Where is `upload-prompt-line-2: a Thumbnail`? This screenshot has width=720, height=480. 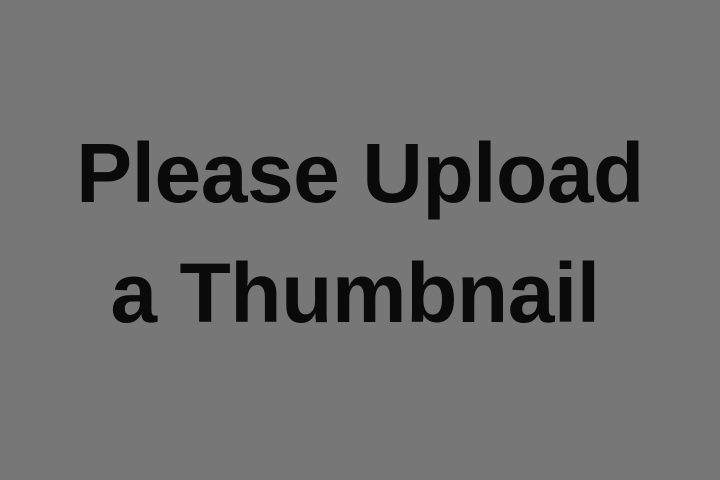 upload-prompt-line-2: a Thumbnail is located at coordinates (355, 293).